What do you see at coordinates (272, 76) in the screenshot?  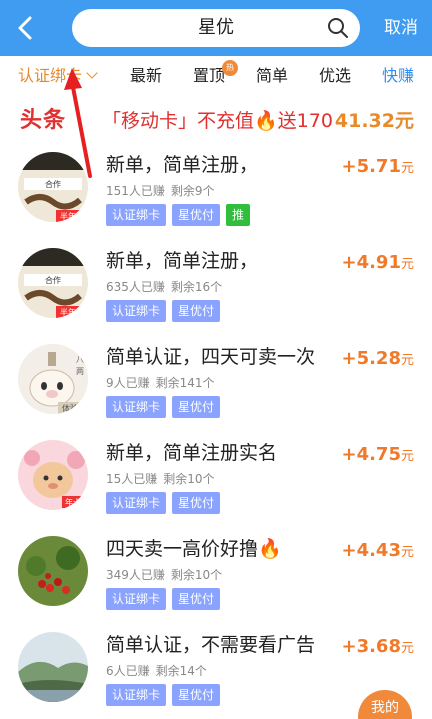 I see `tab-simple: 简单` at bounding box center [272, 76].